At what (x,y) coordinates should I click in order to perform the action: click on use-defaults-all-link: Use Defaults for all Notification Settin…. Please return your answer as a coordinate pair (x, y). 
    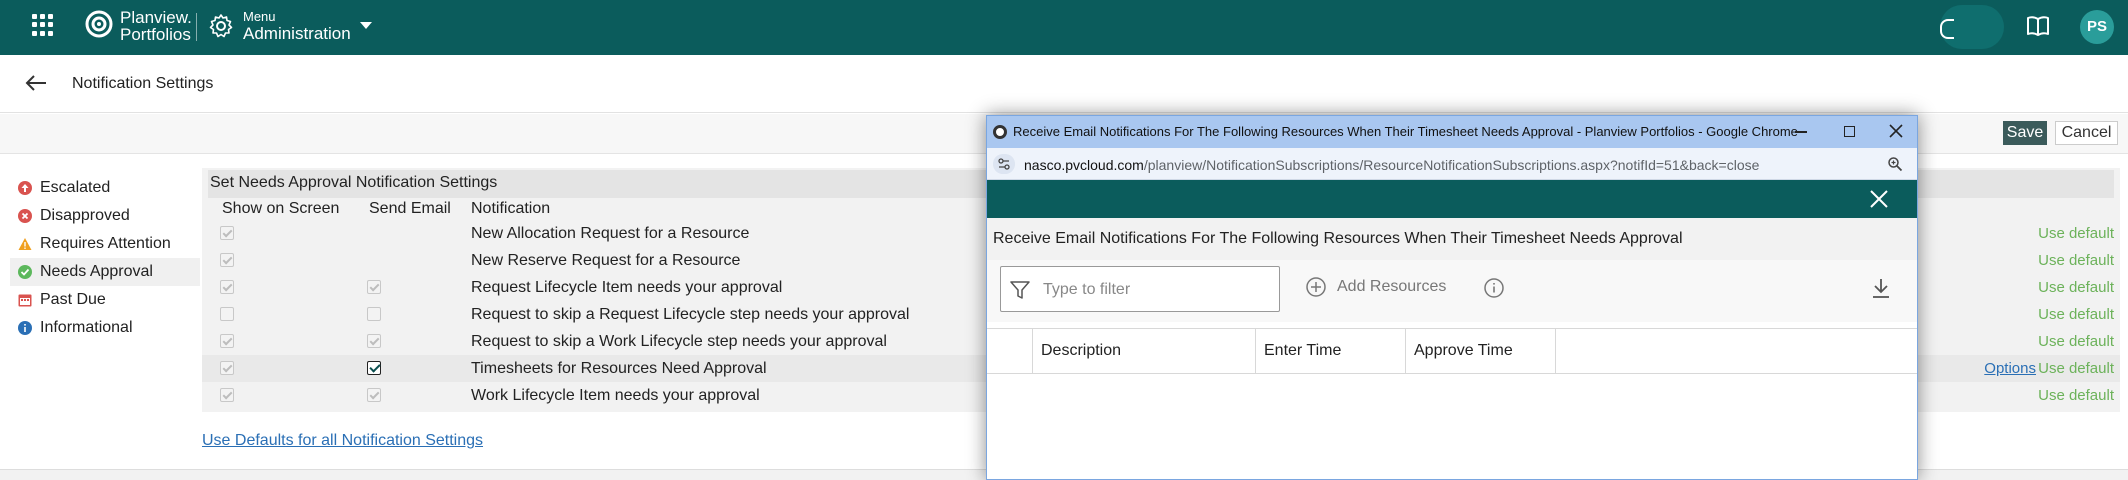
    Looking at the image, I should click on (342, 441).